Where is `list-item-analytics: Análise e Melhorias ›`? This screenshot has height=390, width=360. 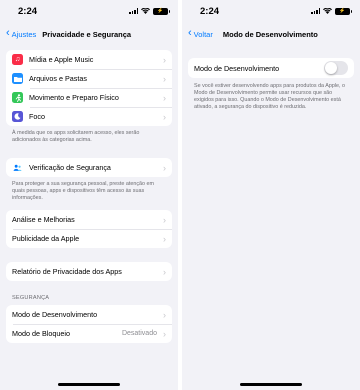 list-item-analytics: Análise e Melhorias › is located at coordinates (89, 219).